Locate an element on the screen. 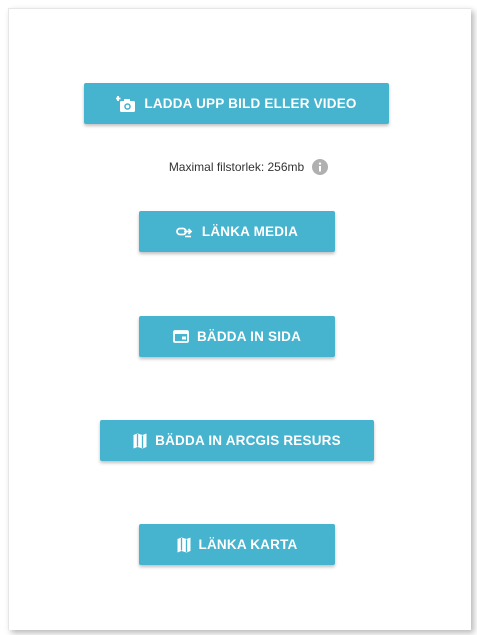 The image size is (477, 635). link-icon is located at coordinates (184, 232).